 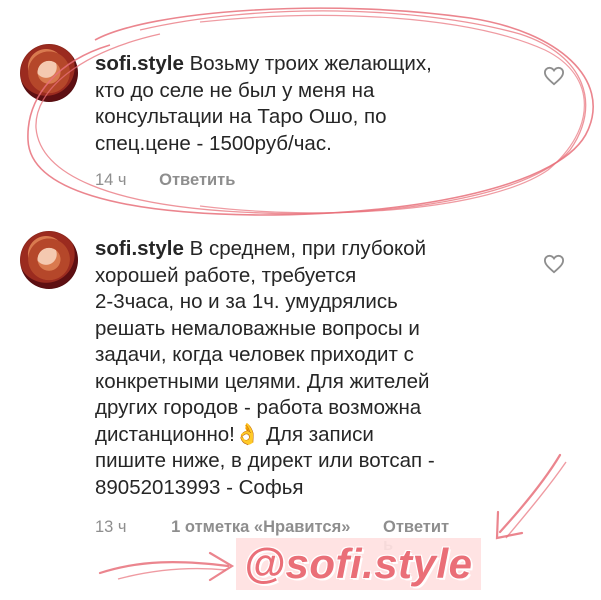 What do you see at coordinates (260, 527) in the screenshot?
I see `likes-count-link: 1 отметка «Нравится»` at bounding box center [260, 527].